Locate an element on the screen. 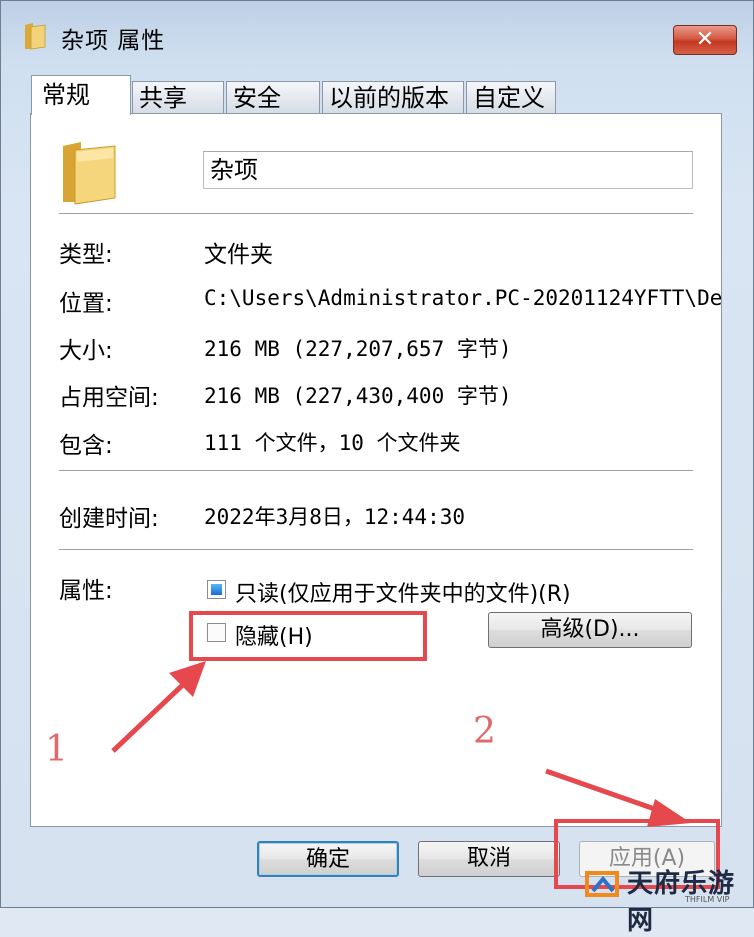 The image size is (754, 937). tab-security: 安全 is located at coordinates (273, 97).